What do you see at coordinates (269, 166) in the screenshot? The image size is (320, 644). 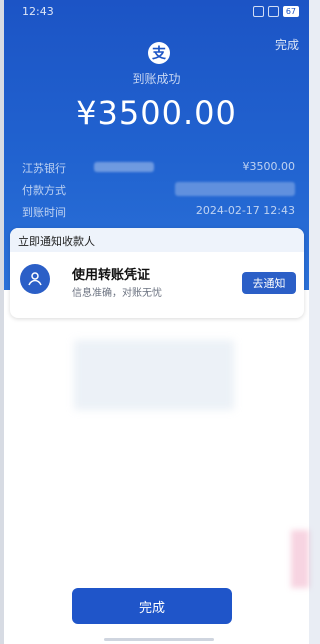 I see `detail-value: ¥3500.00` at bounding box center [269, 166].